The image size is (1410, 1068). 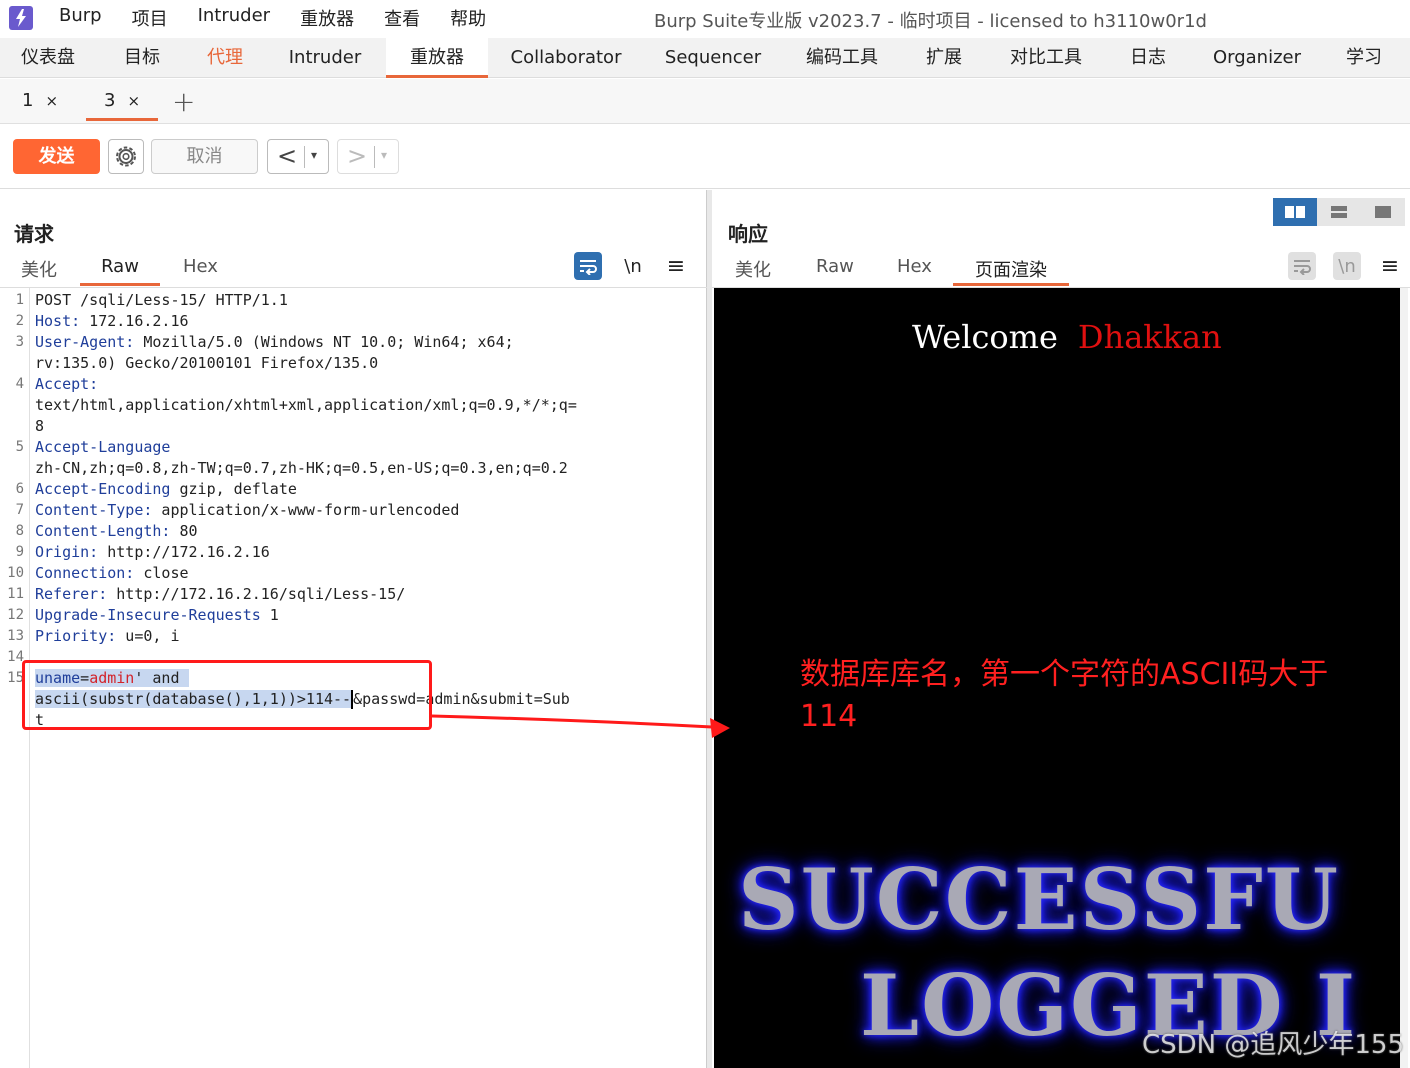 I want to click on welcome-heading: Welcome Dhakkan, so click(x=1067, y=337).